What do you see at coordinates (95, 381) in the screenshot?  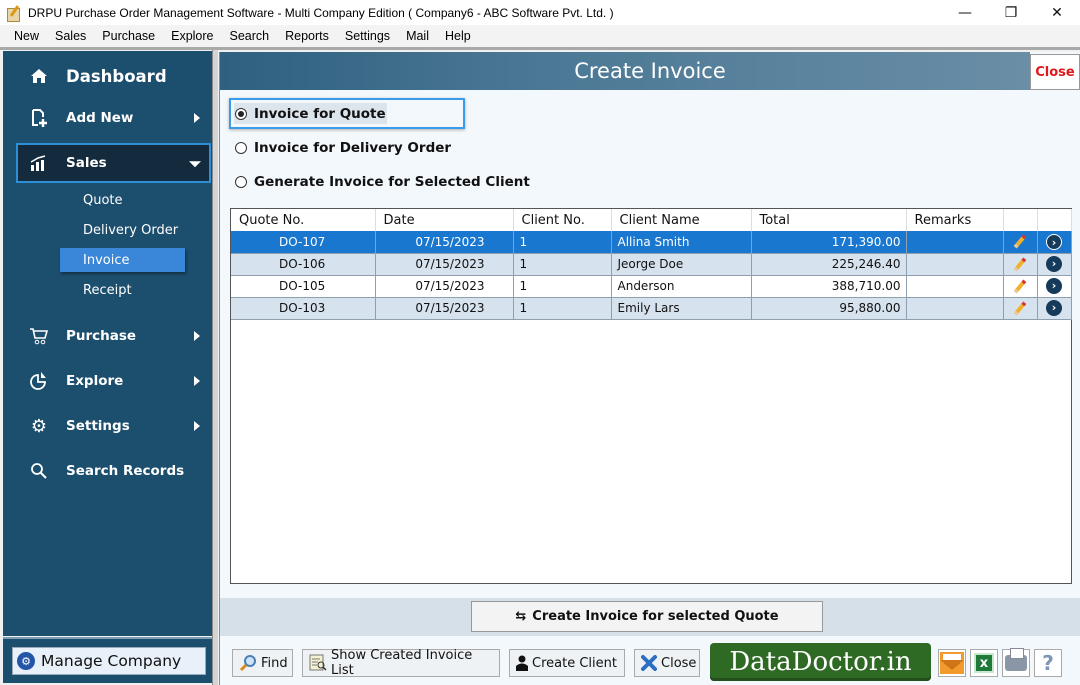 I see `sidebar-item-label: Explore` at bounding box center [95, 381].